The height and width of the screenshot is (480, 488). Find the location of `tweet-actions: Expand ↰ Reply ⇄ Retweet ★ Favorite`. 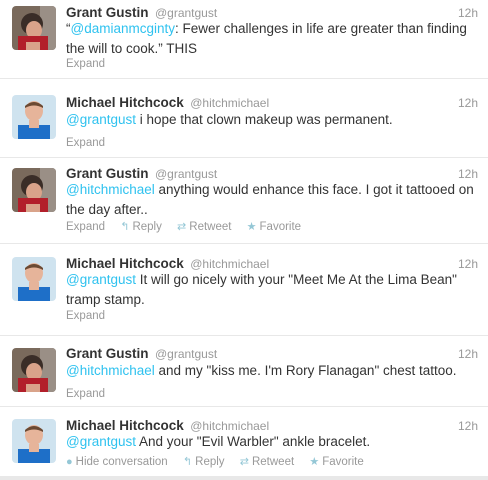

tweet-actions: Expand ↰ Reply ⇄ Retweet ★ Favorite is located at coordinates (189, 227).